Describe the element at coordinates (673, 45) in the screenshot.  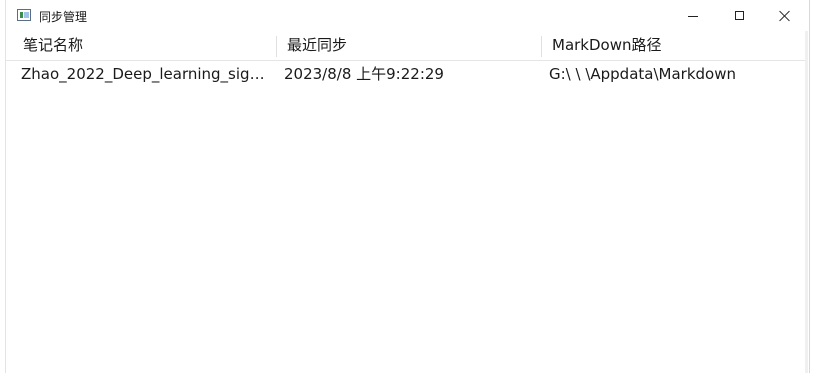
I see `column-header-markdown-path: MarkDown路径` at that location.